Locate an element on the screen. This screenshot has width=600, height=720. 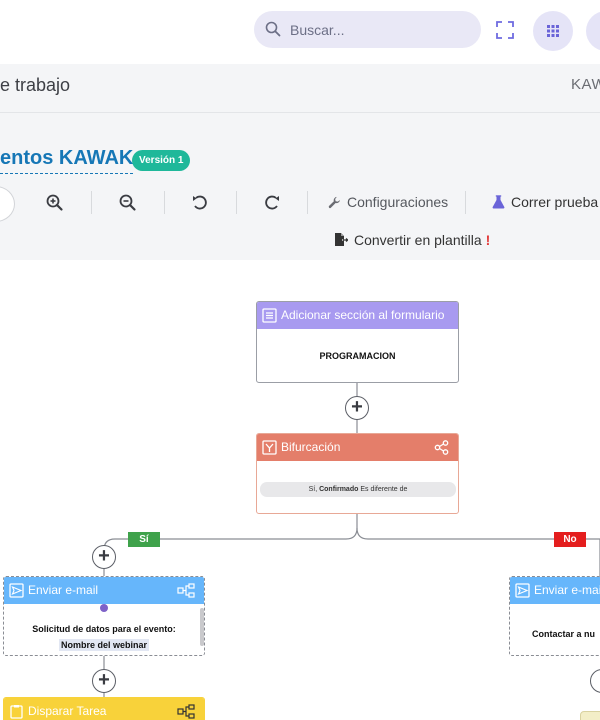
node-body-line1: Solicitud de datos para el evento: is located at coordinates (104, 629).